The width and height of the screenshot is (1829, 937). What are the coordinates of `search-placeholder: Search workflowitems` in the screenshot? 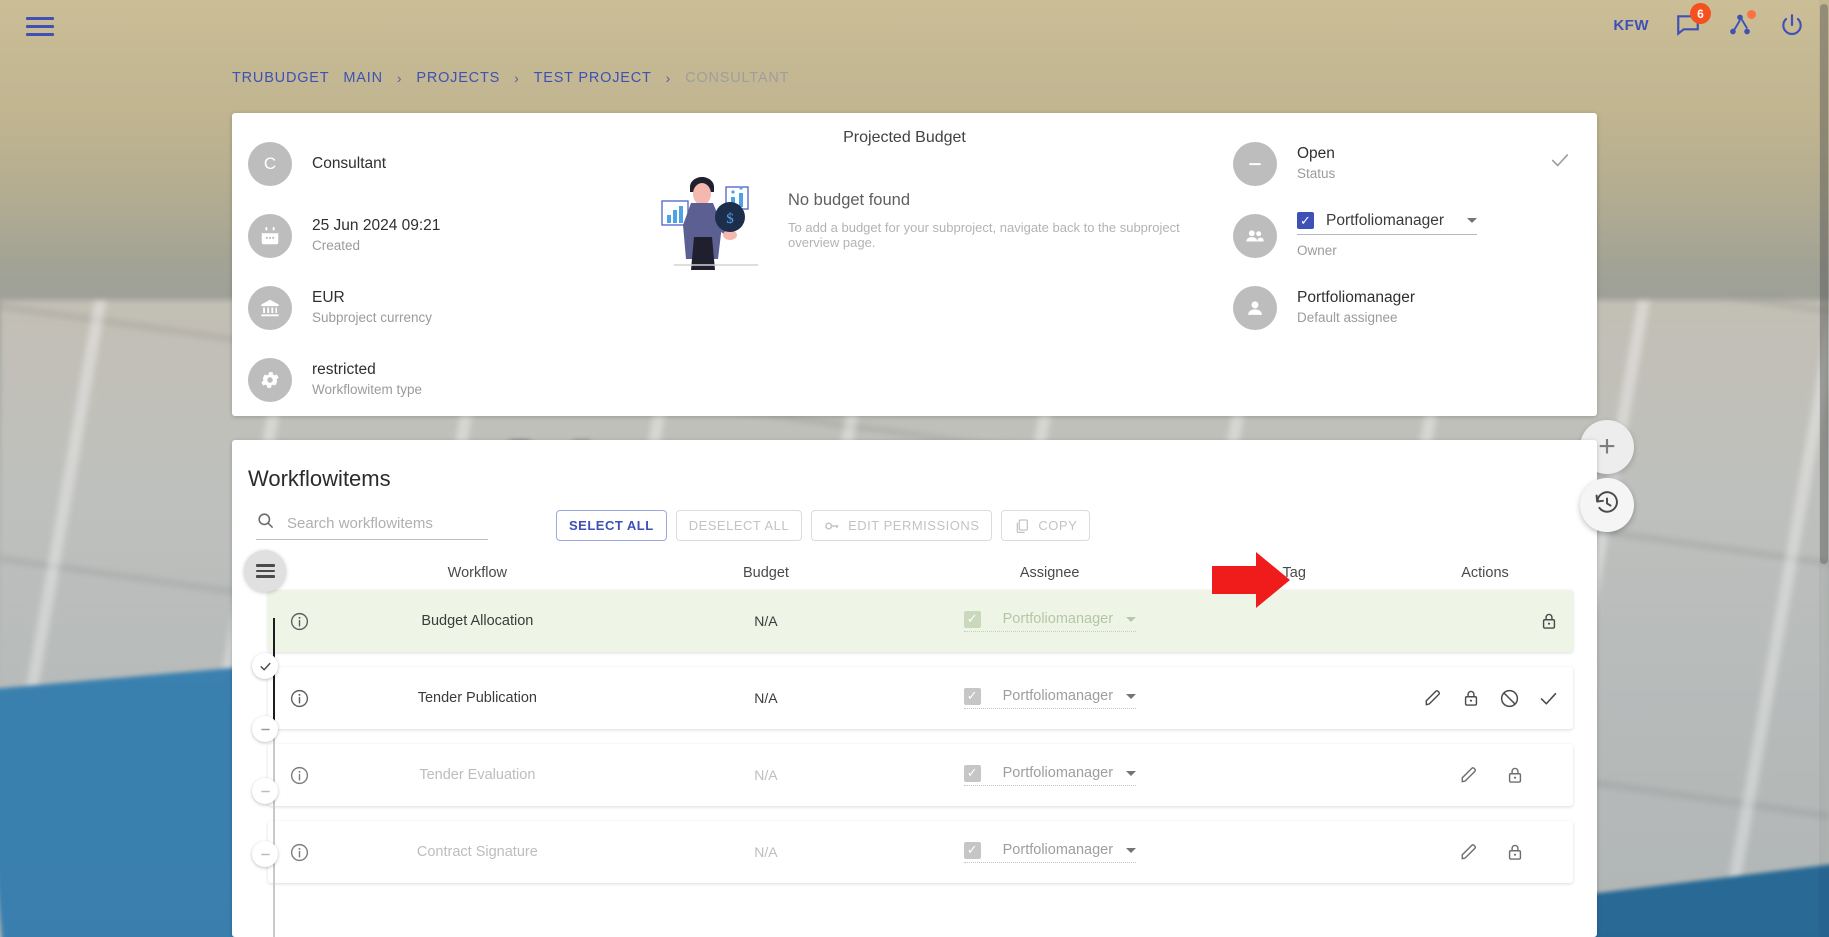 It's located at (360, 523).